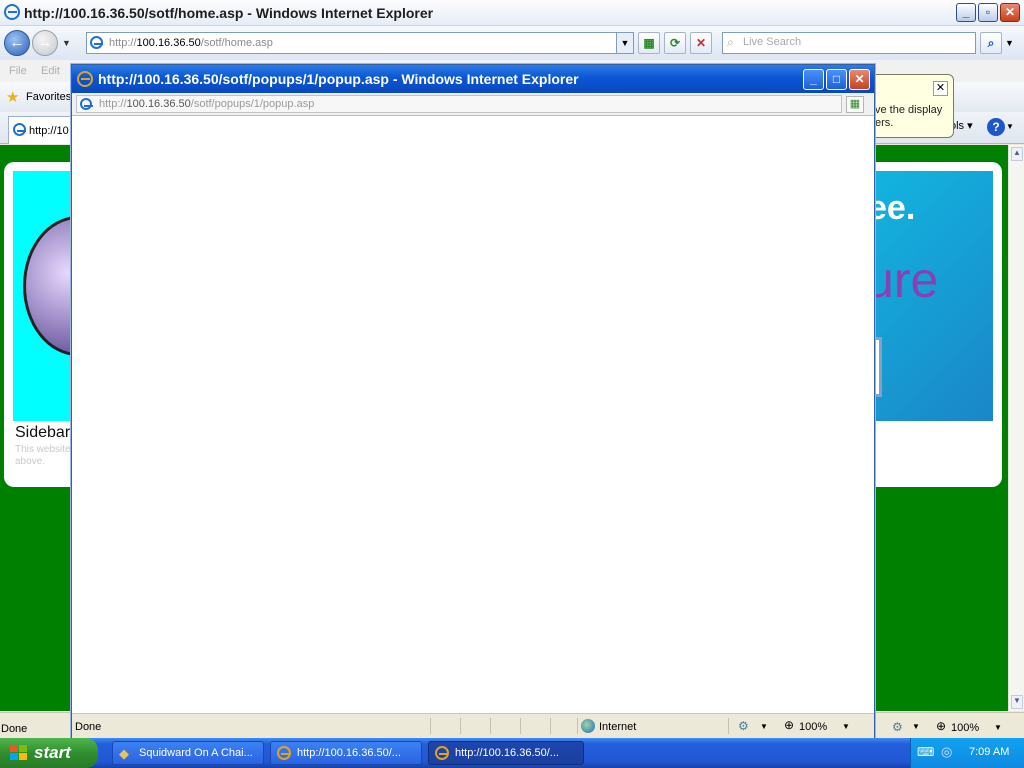 This screenshot has width=1024, height=768. I want to click on popup-zoom-dropdown-icon: ▼, so click(846, 726).